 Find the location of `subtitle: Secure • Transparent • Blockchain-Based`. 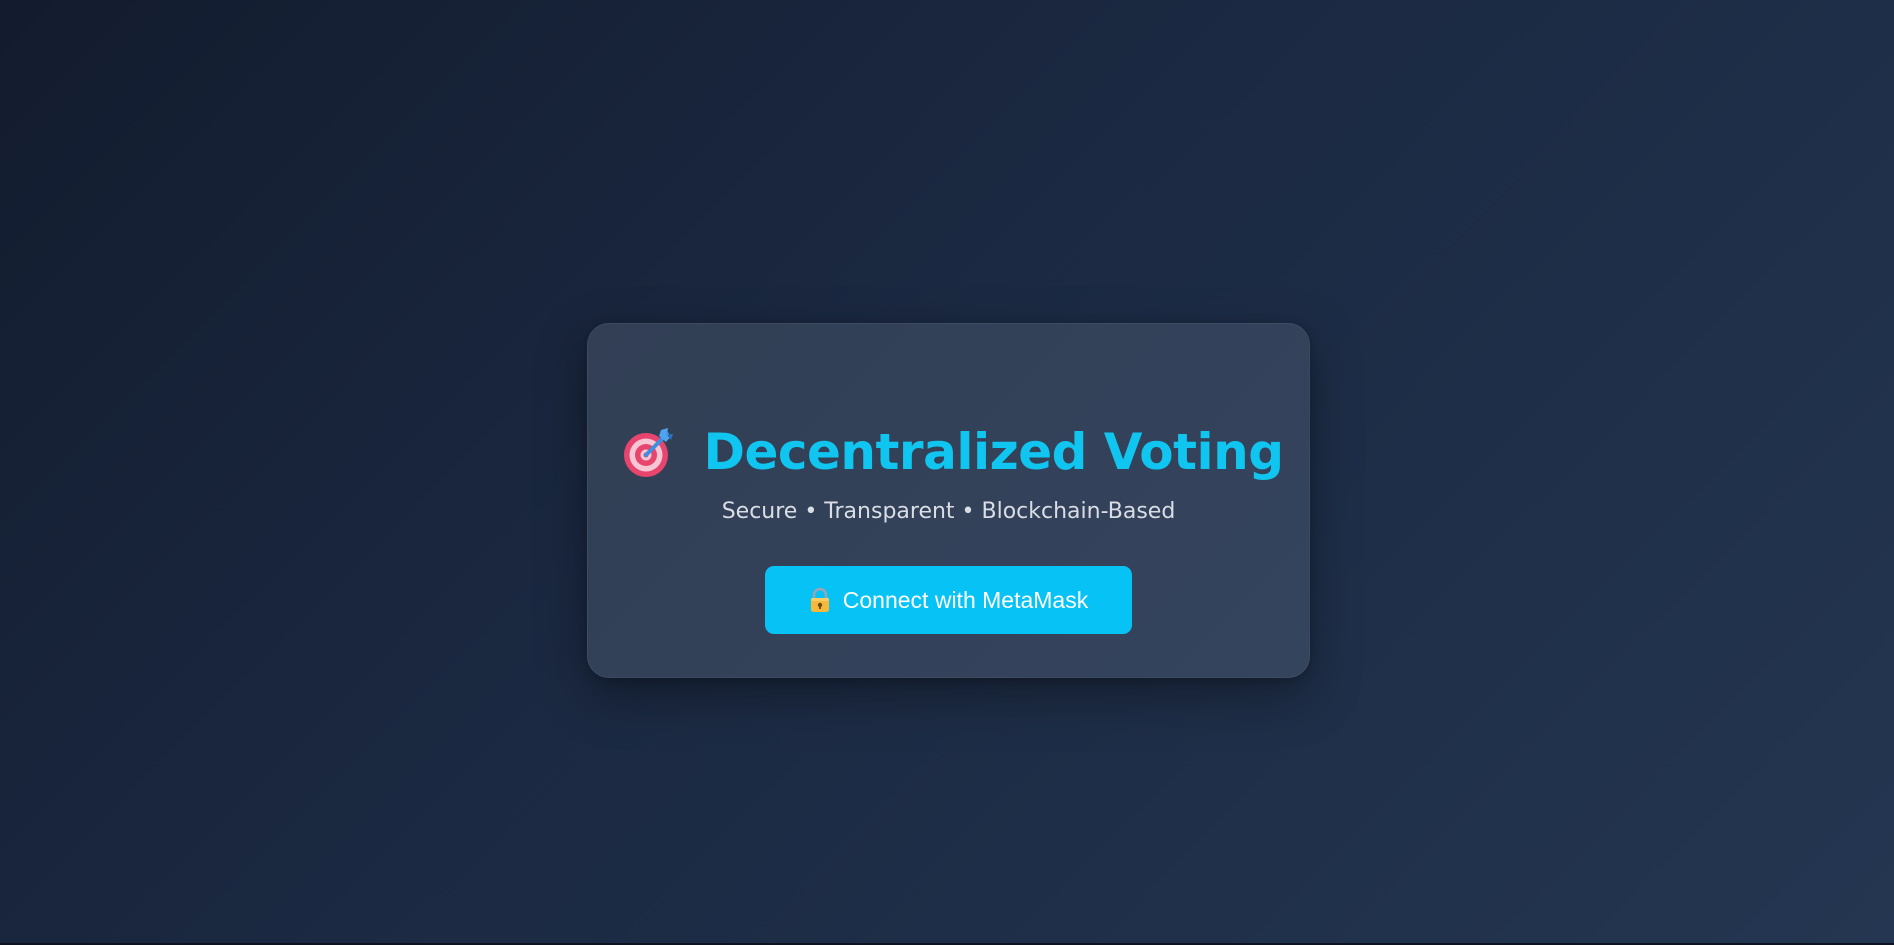

subtitle: Secure • Transparent • Blockchain-Based is located at coordinates (948, 511).